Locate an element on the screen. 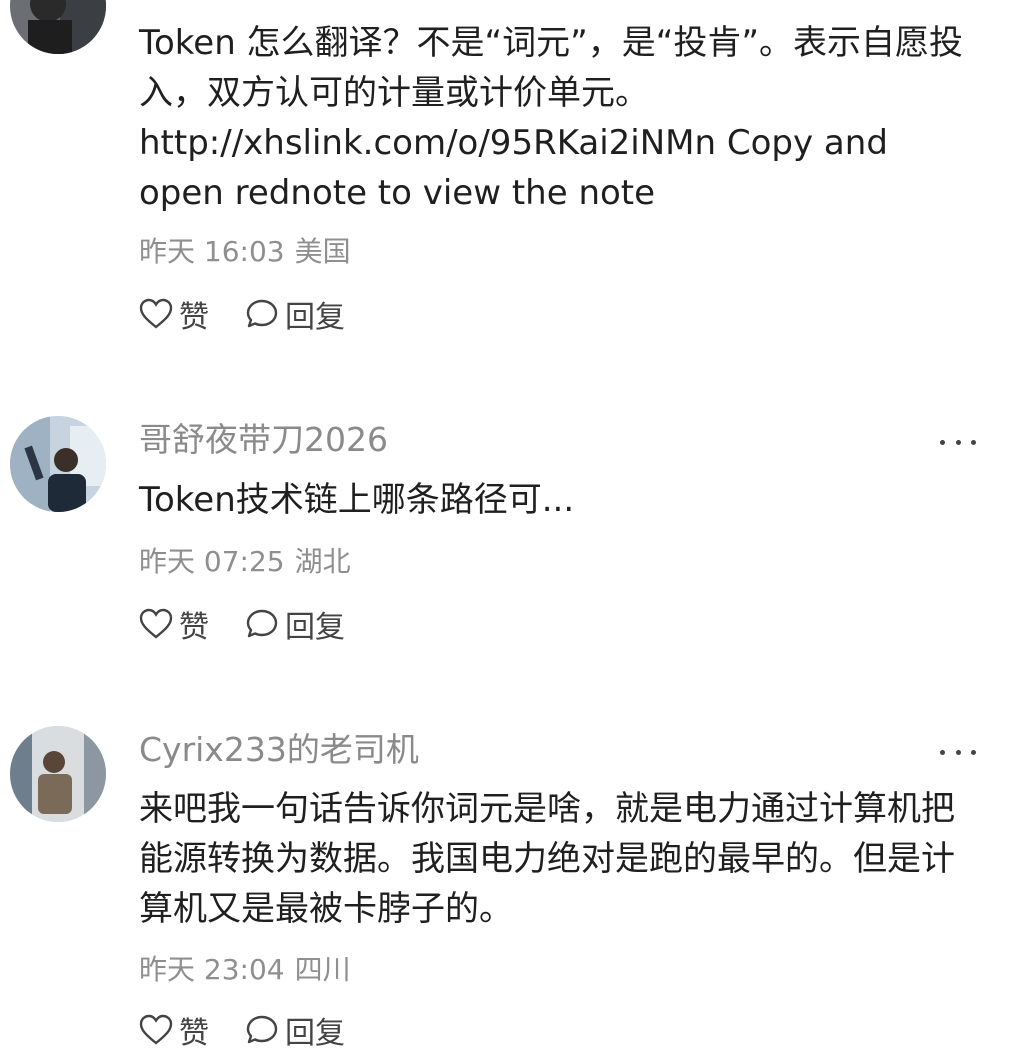 Image resolution: width=1020 pixels, height=1052 pixels. comment-date: 昨天 07:25 is located at coordinates (212, 561).